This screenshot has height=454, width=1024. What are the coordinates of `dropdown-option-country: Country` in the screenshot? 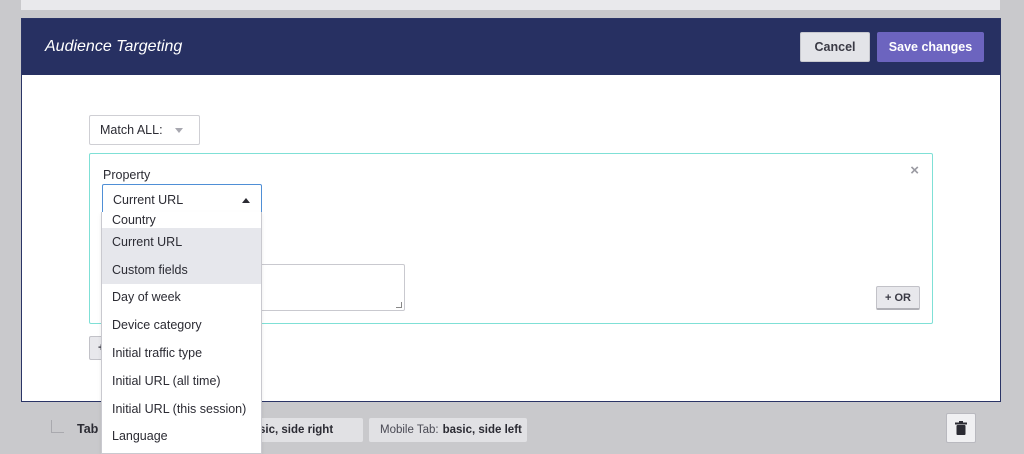 It's located at (181, 220).